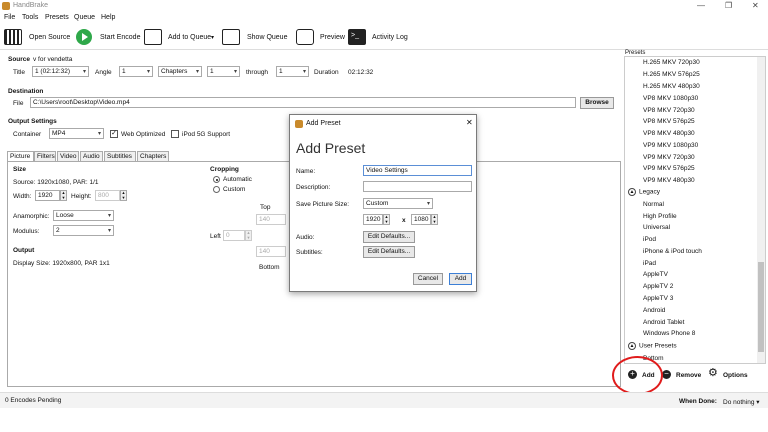 This screenshot has width=768, height=432. I want to click on range-type-dropdown: Chapters ▾, so click(180, 71).